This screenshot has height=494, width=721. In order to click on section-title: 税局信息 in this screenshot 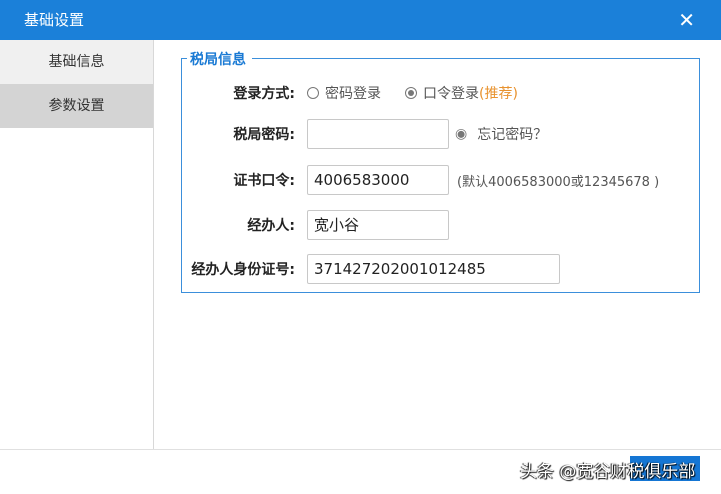, I will do `click(219, 59)`.